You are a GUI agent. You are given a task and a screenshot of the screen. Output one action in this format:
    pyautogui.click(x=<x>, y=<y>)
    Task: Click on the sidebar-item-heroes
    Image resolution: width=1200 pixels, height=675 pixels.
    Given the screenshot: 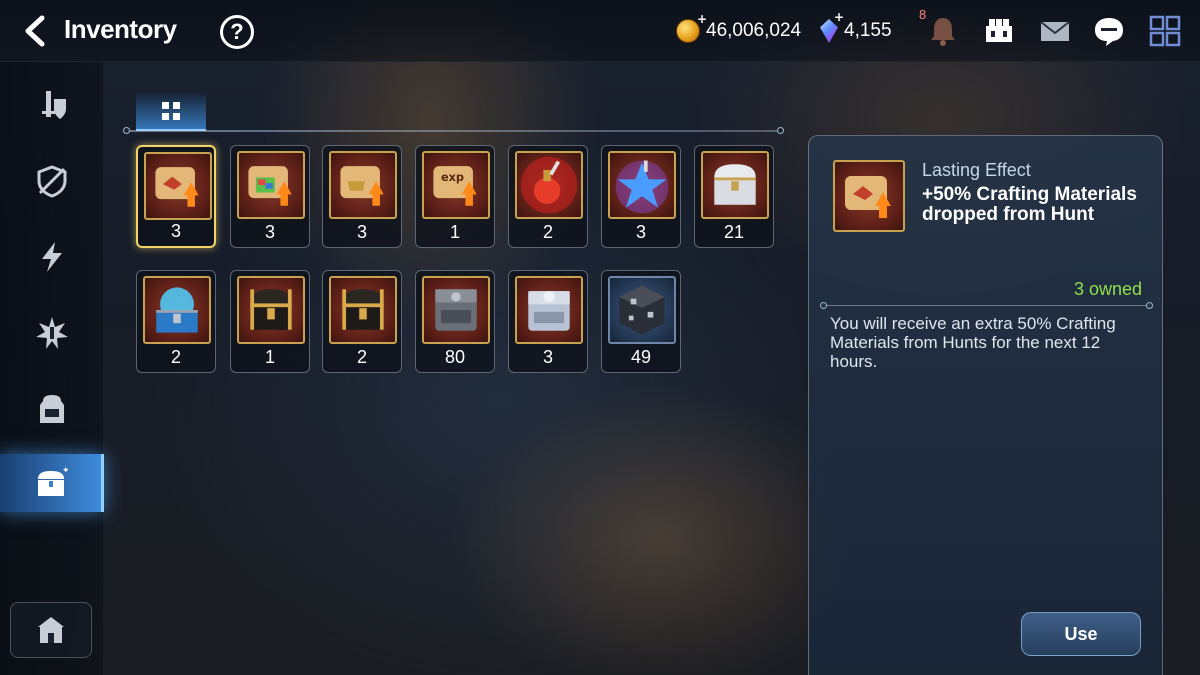 What is the action you would take?
    pyautogui.click(x=52, y=105)
    